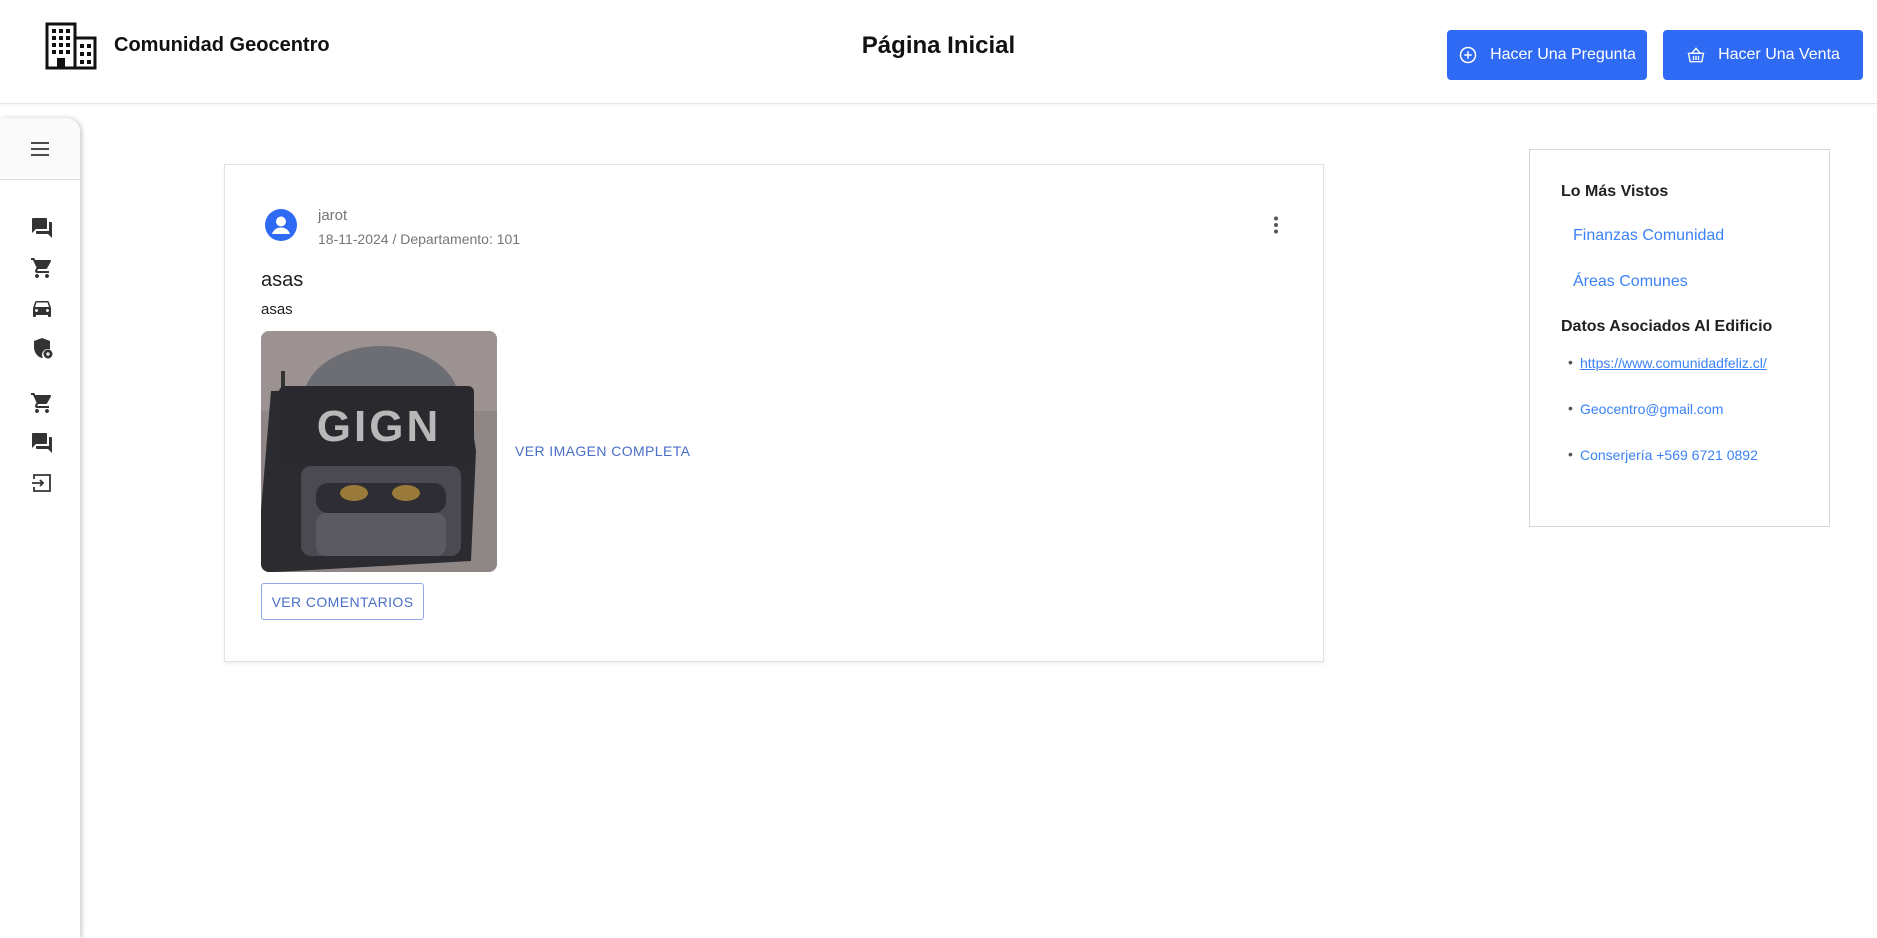 This screenshot has height=938, width=1877. I want to click on post-image: GIGN, so click(379, 451).